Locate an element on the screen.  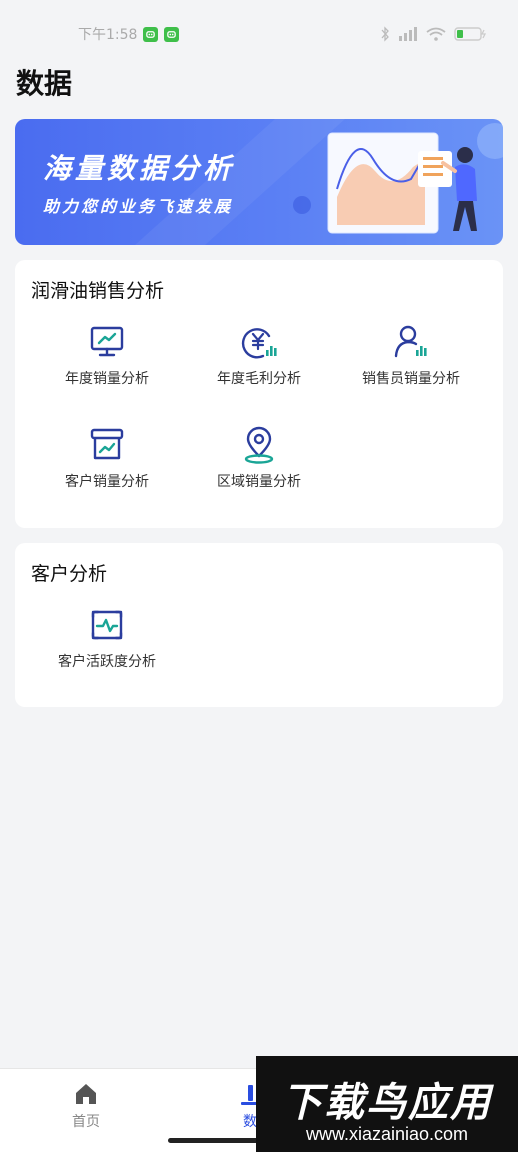
tile-label: 客户销量分析 is located at coordinates (107, 482).